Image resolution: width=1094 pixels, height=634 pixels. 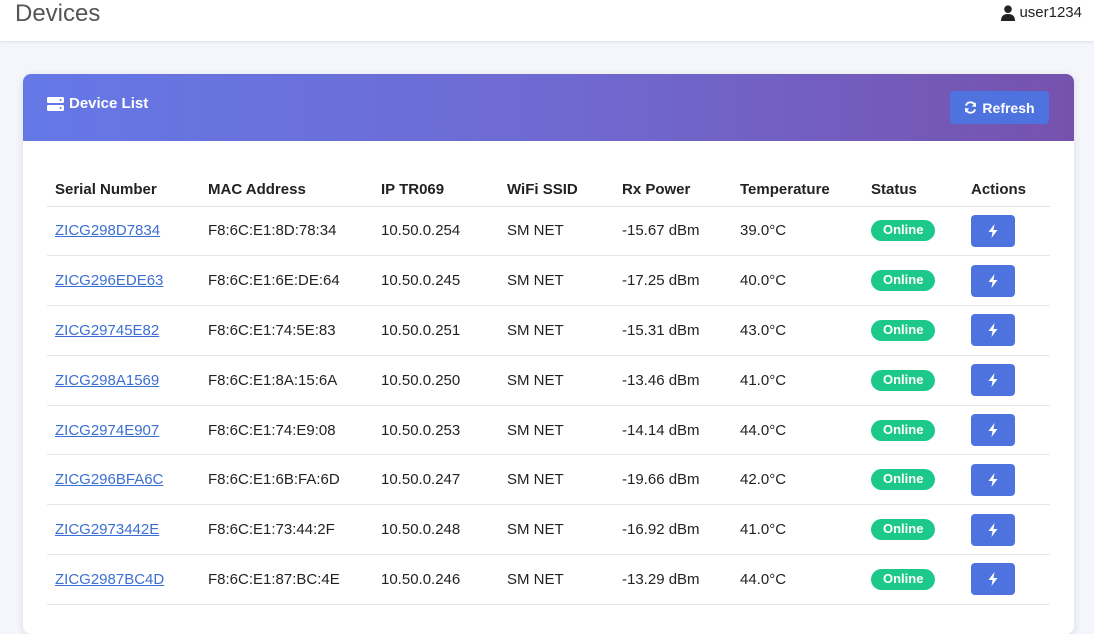 I want to click on serial-cell: ZICG2973442E, so click(x=123, y=530).